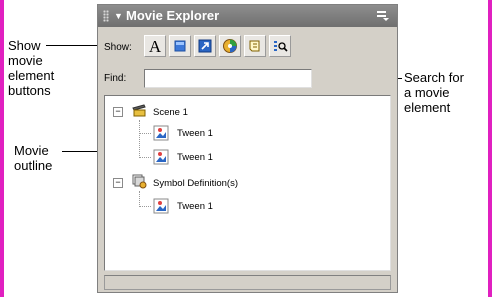 The width and height of the screenshot is (492, 297). I want to click on text-icon: A, so click(155, 46).